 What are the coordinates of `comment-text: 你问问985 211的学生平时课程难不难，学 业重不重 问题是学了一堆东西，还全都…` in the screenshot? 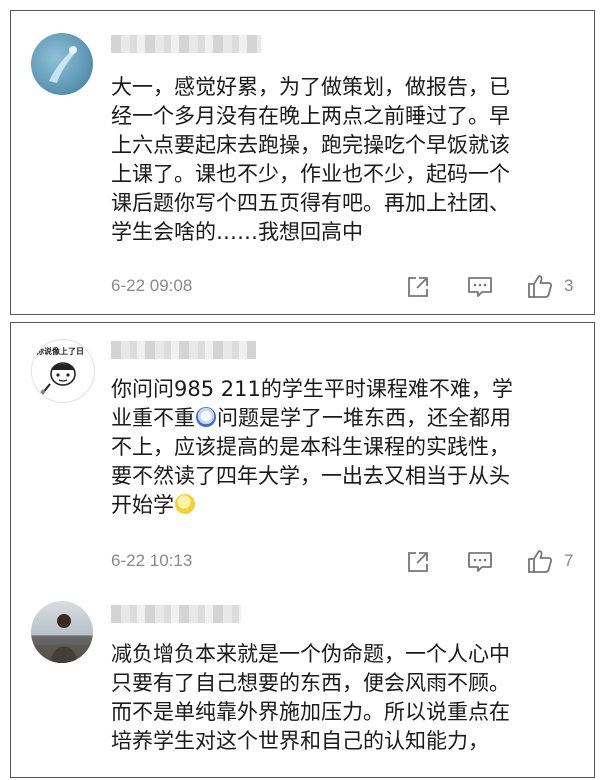 It's located at (312, 447).